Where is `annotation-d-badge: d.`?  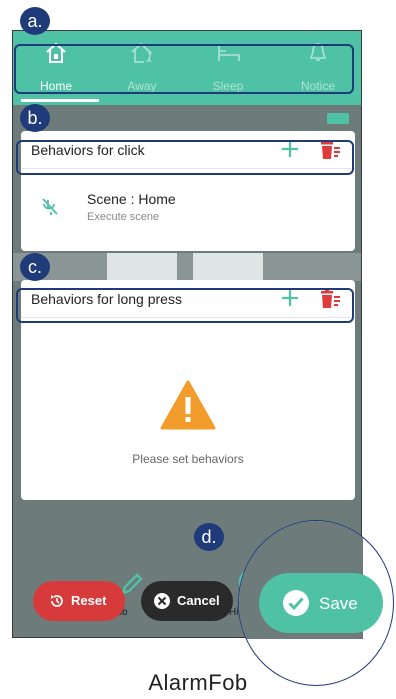
annotation-d-badge: d. is located at coordinates (209, 537).